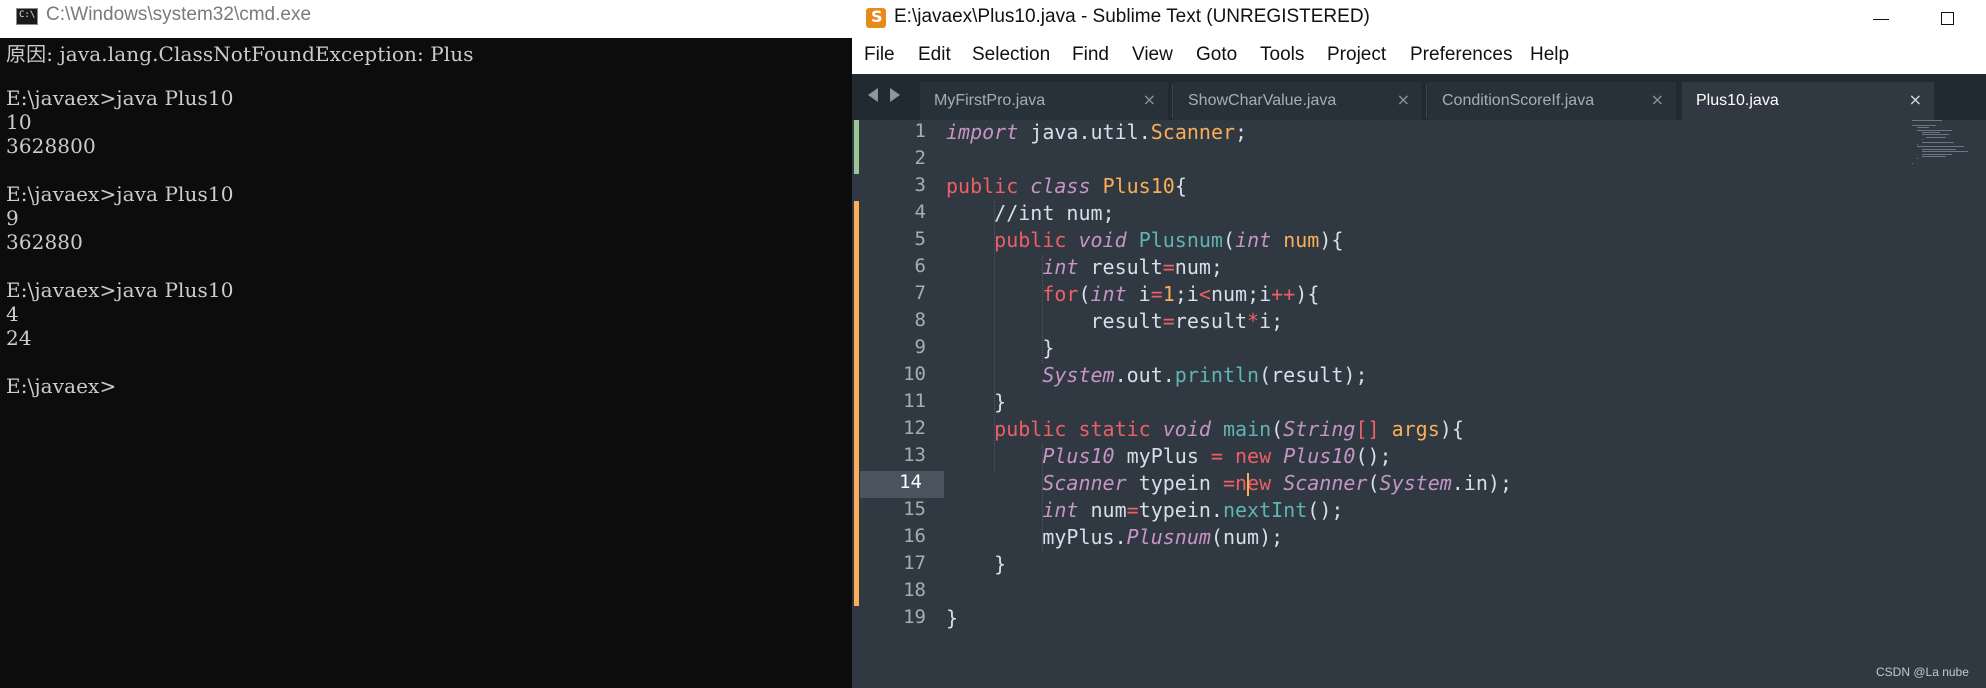 The height and width of the screenshot is (688, 1986). I want to click on code-line: Plus10 myPlus = new Plus10();, so click(1168, 457).